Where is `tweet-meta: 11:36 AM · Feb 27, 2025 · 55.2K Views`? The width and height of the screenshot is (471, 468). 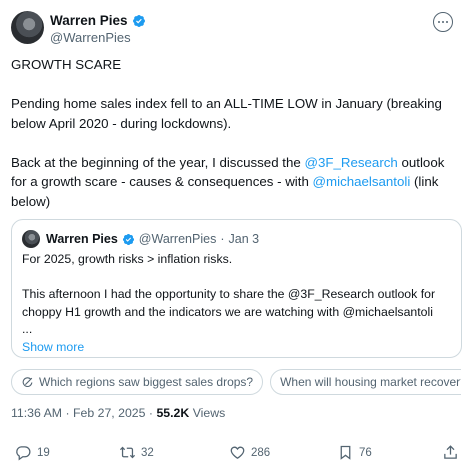 tweet-meta: 11:36 AM · Feb 27, 2025 · 55.2K Views is located at coordinates (118, 413).